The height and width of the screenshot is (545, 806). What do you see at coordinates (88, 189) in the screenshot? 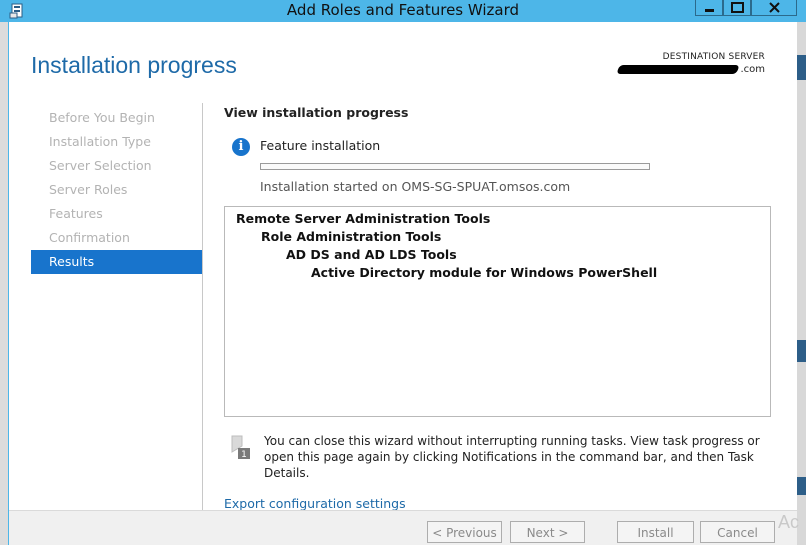
I see `nav-step-server-roles: Server Roles` at bounding box center [88, 189].